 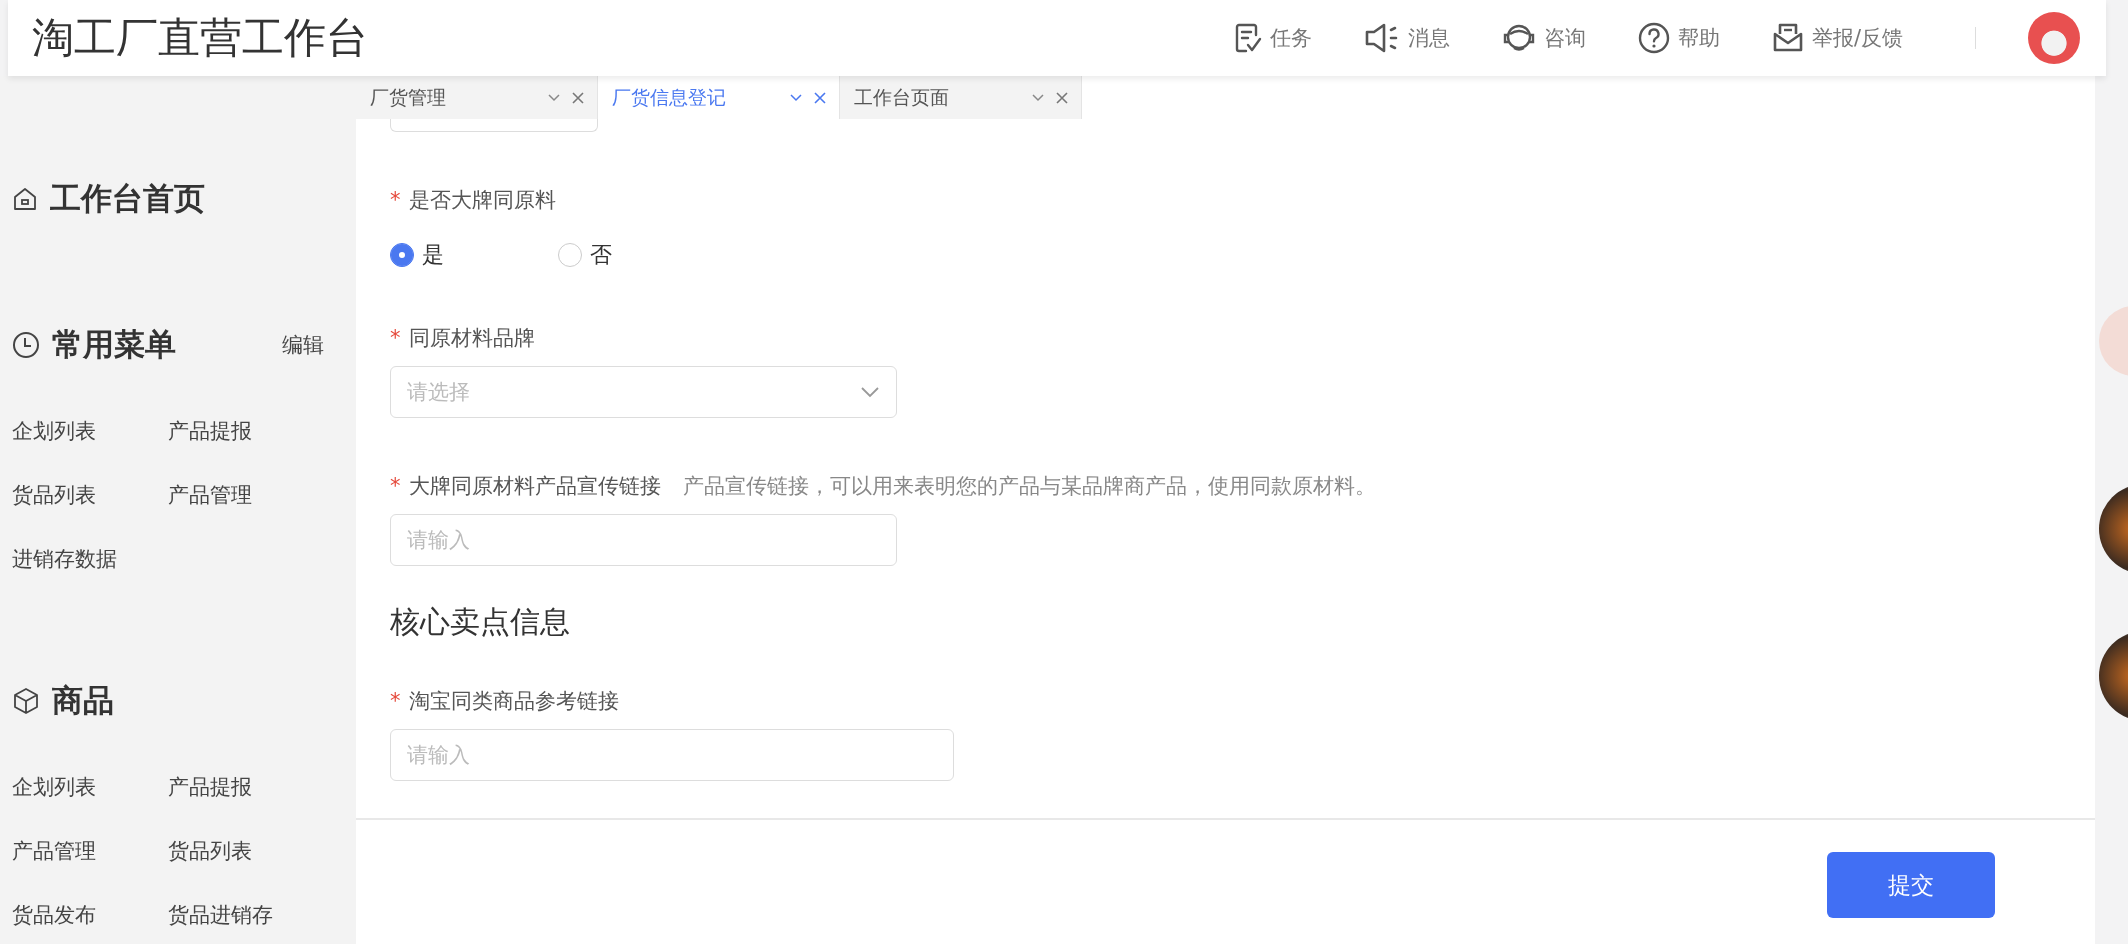 What do you see at coordinates (26, 345) in the screenshot?
I see `clock-icon` at bounding box center [26, 345].